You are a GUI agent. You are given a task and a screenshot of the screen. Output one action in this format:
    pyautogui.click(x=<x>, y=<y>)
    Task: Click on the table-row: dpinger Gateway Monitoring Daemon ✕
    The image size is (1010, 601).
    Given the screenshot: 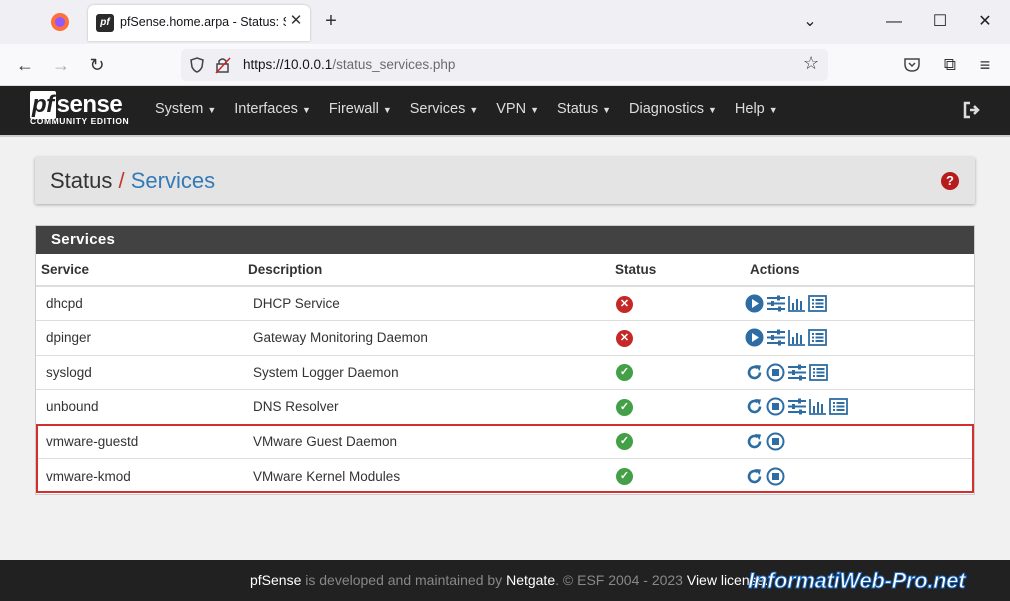 What is the action you would take?
    pyautogui.click(x=505, y=337)
    